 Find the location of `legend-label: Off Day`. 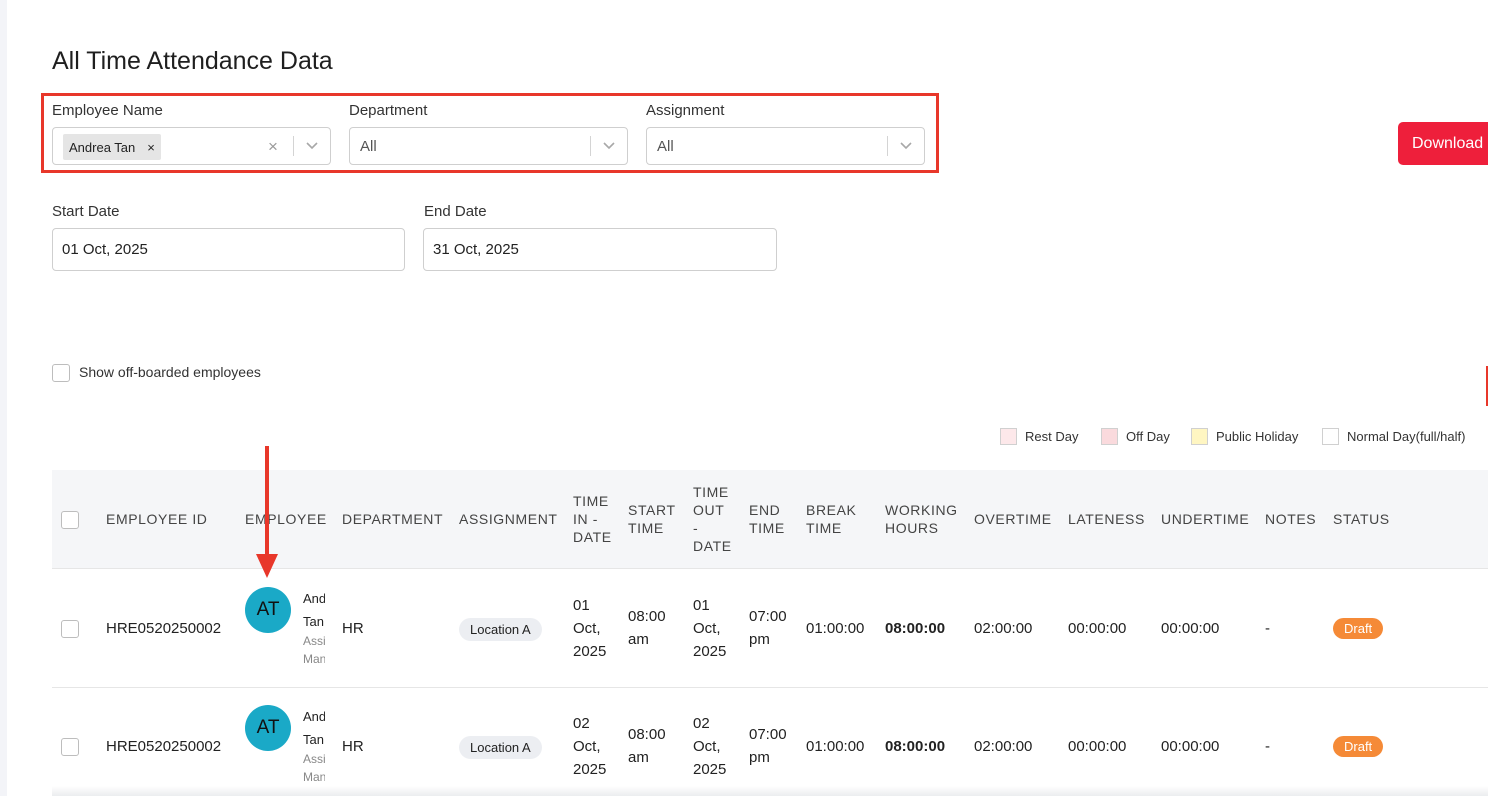

legend-label: Off Day is located at coordinates (1148, 436).